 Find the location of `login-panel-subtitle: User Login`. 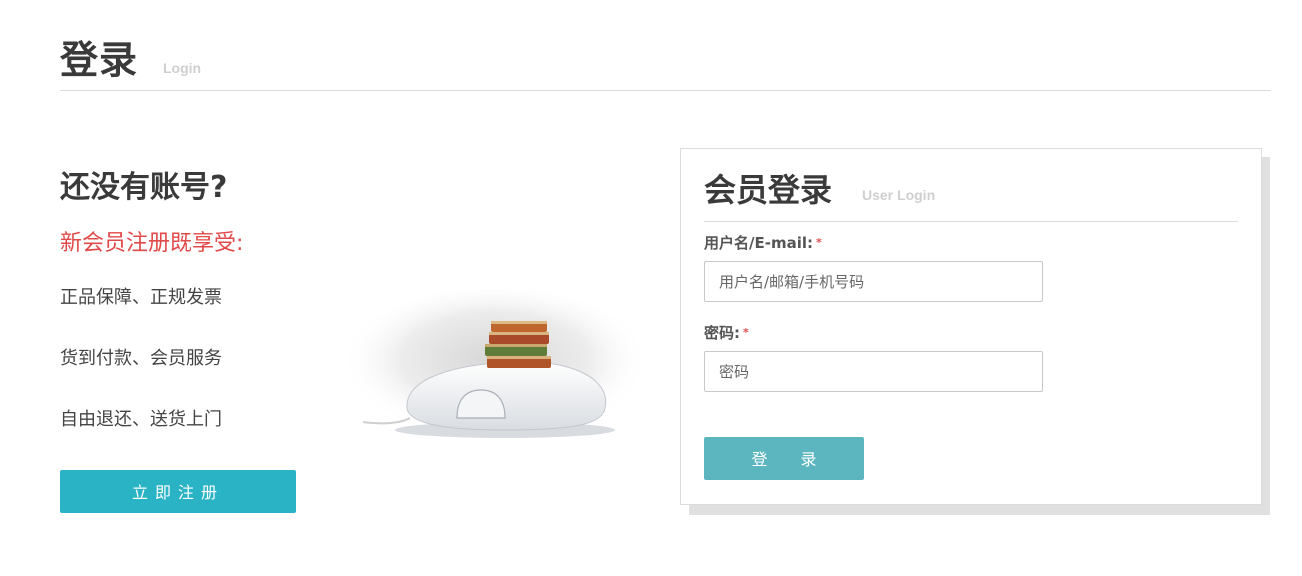

login-panel-subtitle: User Login is located at coordinates (899, 195).